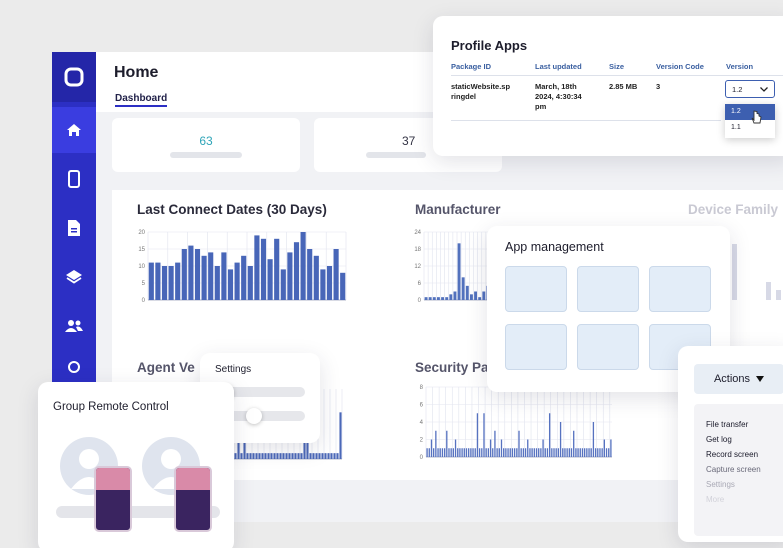 Image resolution: width=783 pixels, height=548 pixels. I want to click on menu-item-file-transfer: File transfer, so click(727, 424).